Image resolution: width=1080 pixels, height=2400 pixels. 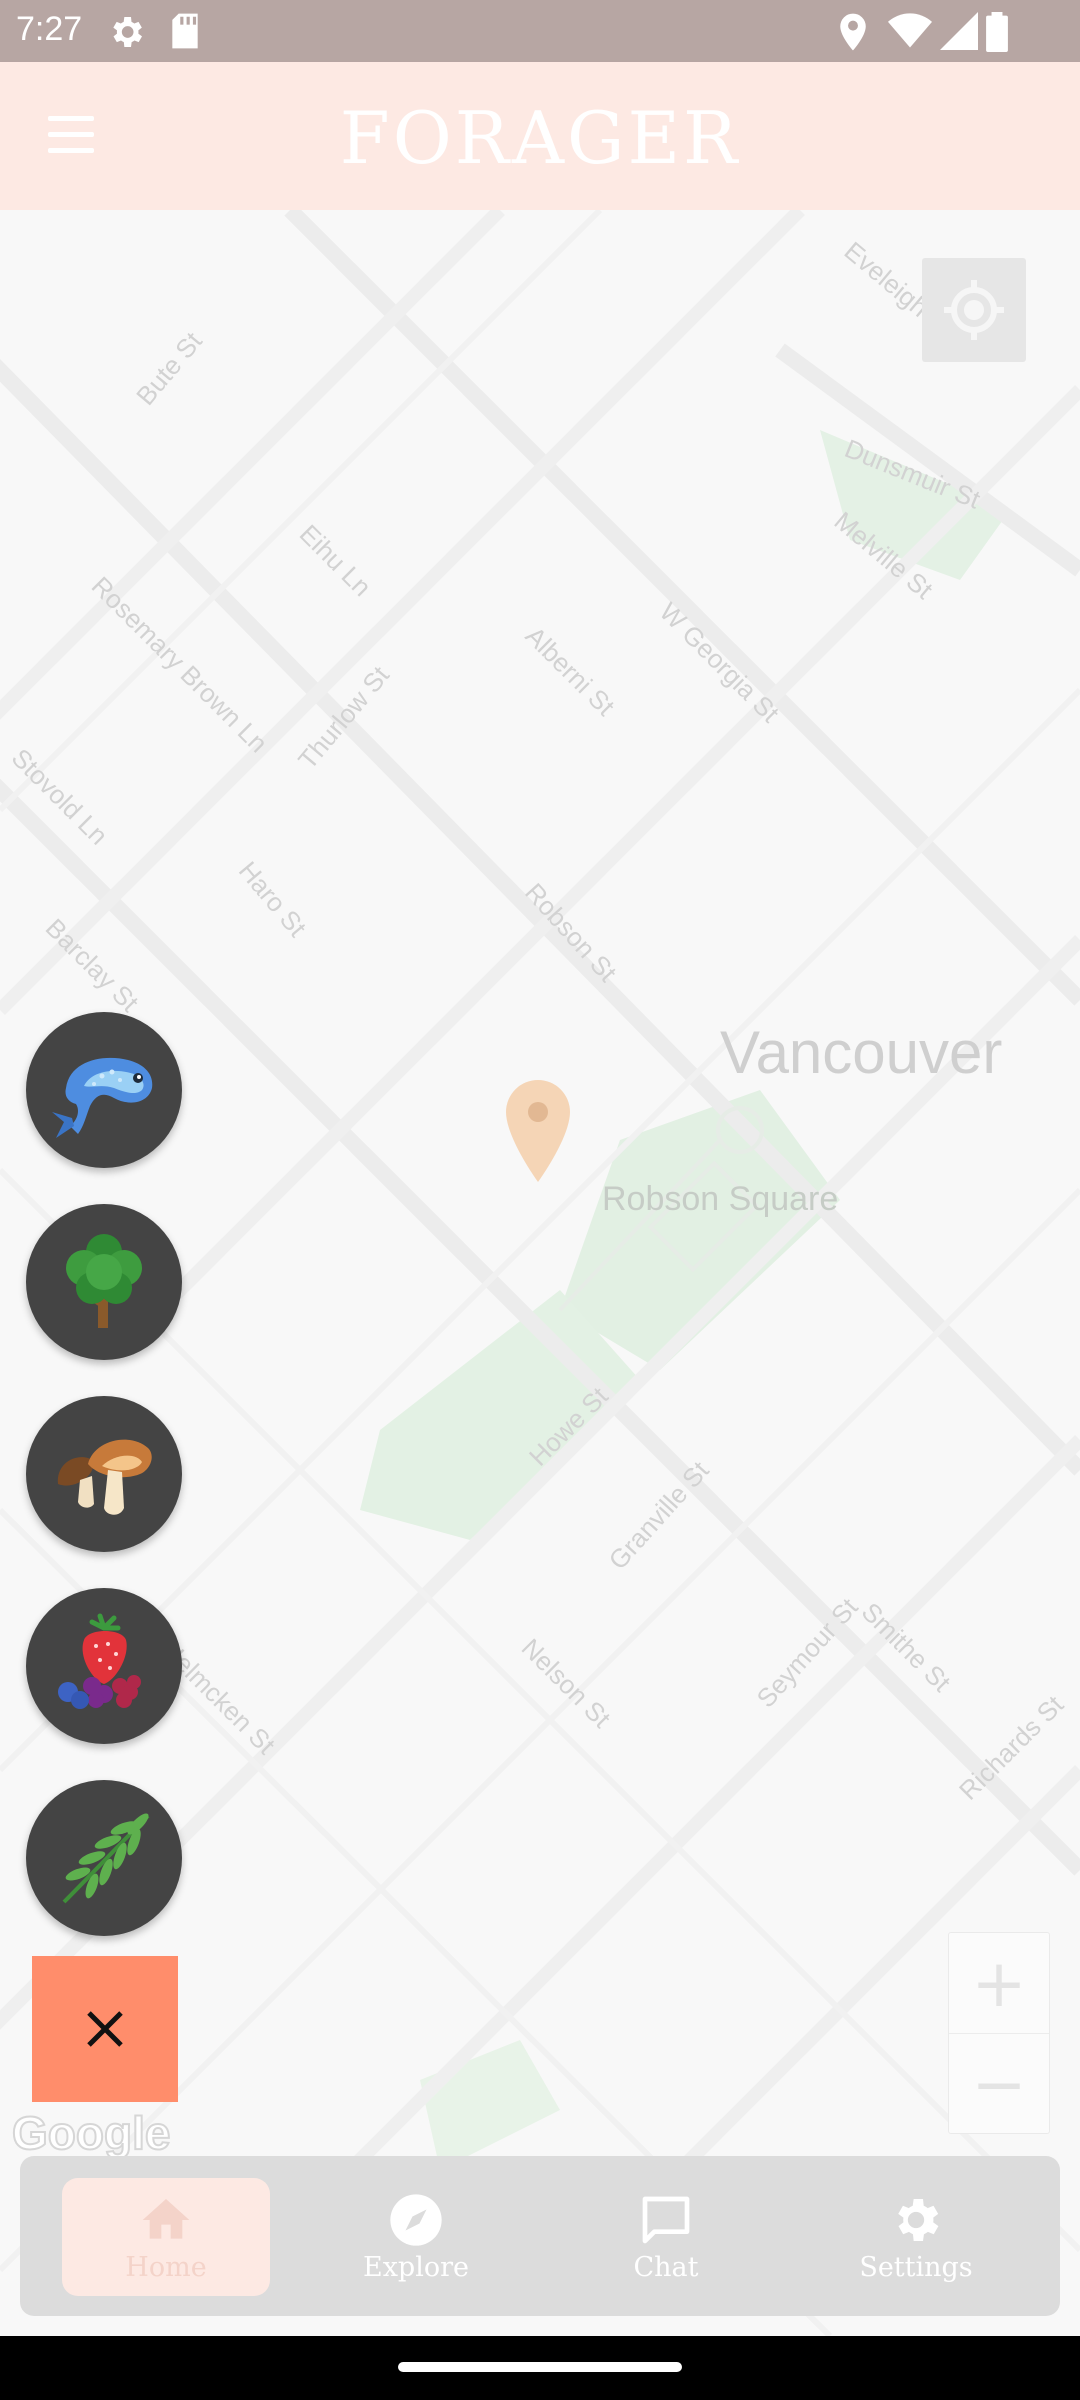 What do you see at coordinates (540, 2236) in the screenshot?
I see `bottom-navigation: Home Explore Chat Settings` at bounding box center [540, 2236].